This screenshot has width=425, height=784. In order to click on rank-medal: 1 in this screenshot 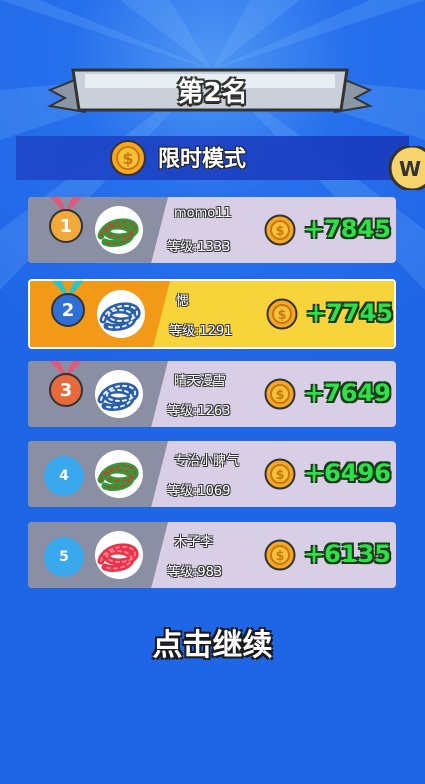, I will do `click(66, 226)`.